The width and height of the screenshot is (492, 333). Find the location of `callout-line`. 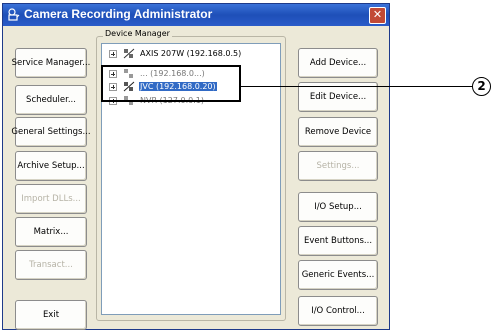

callout-line is located at coordinates (356, 86).